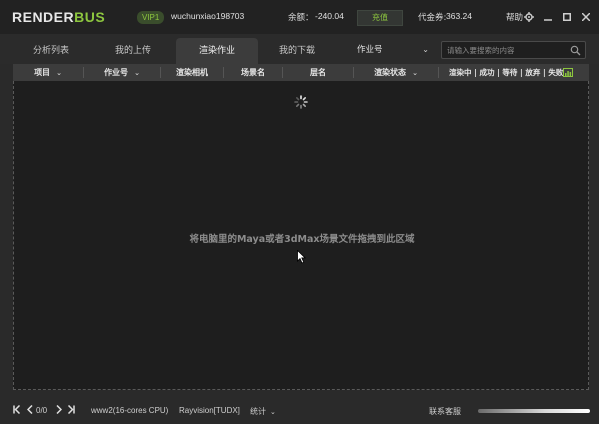 The width and height of the screenshot is (599, 424). Describe the element at coordinates (575, 50) in the screenshot. I see `search-icon` at that location.